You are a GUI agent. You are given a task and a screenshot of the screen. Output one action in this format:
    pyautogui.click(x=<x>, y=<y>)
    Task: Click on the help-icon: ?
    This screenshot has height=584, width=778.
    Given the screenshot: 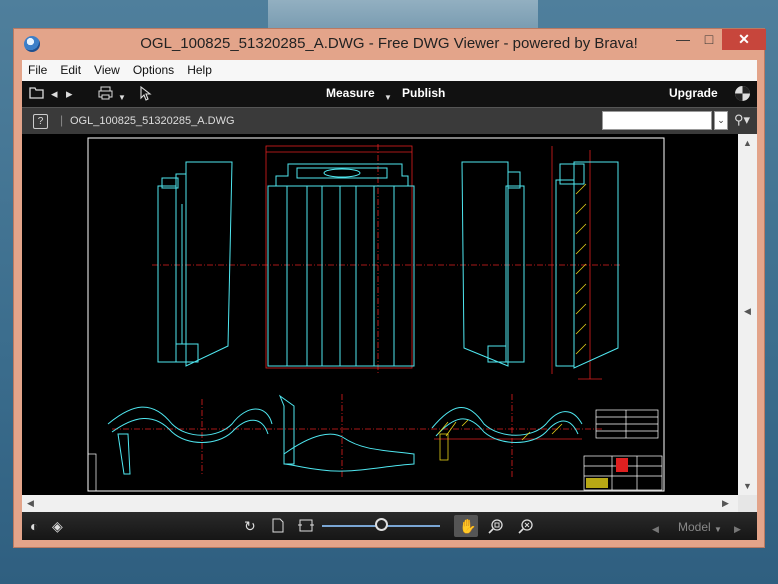 What is the action you would take?
    pyautogui.click(x=40, y=121)
    